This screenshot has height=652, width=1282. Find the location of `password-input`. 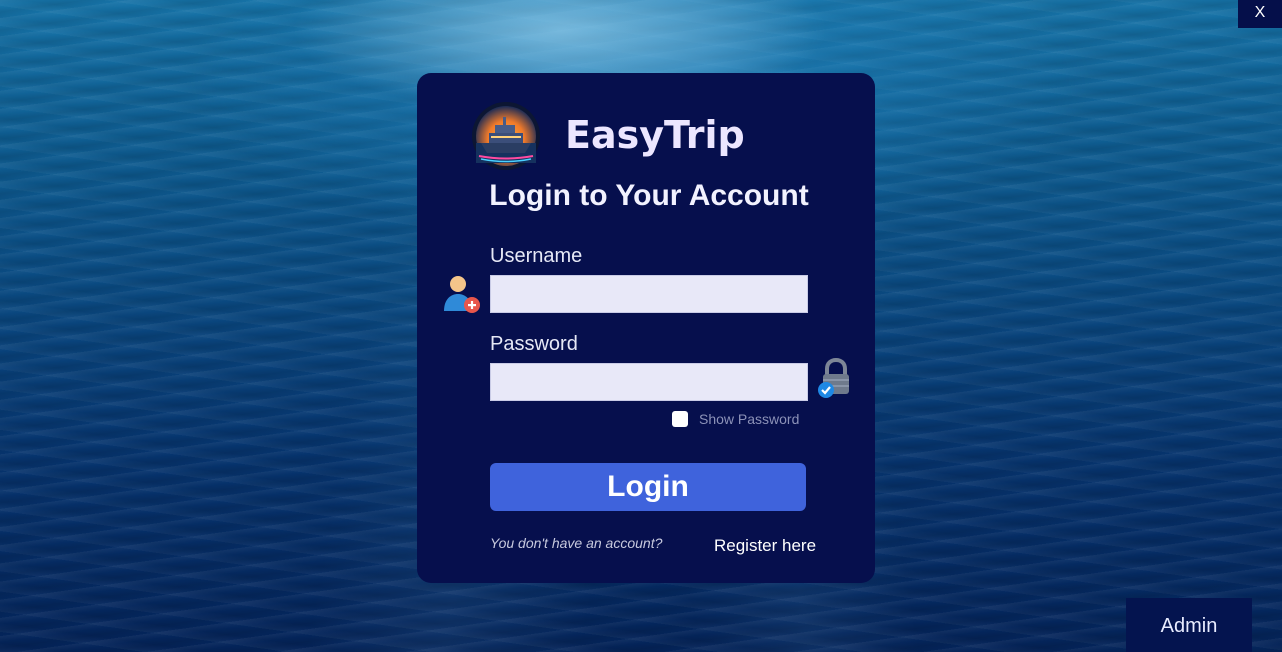

password-input is located at coordinates (649, 382).